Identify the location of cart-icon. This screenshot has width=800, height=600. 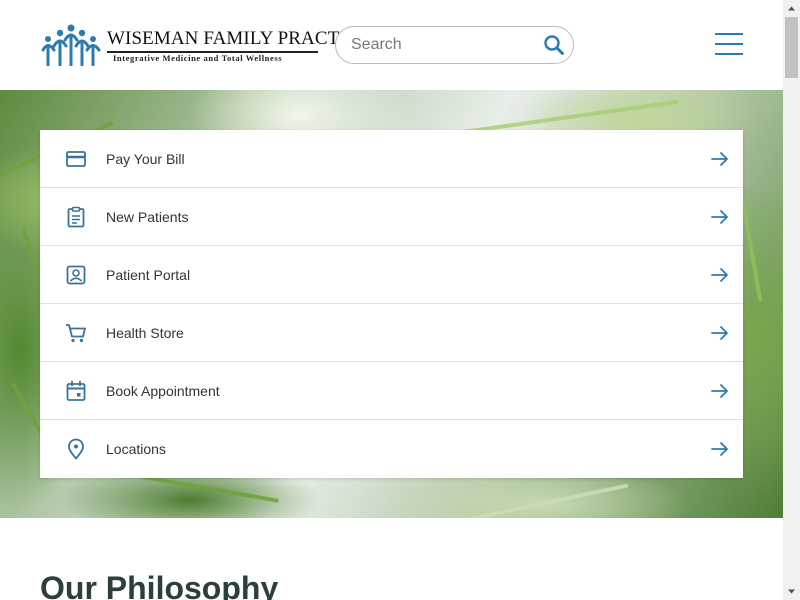
(76, 333).